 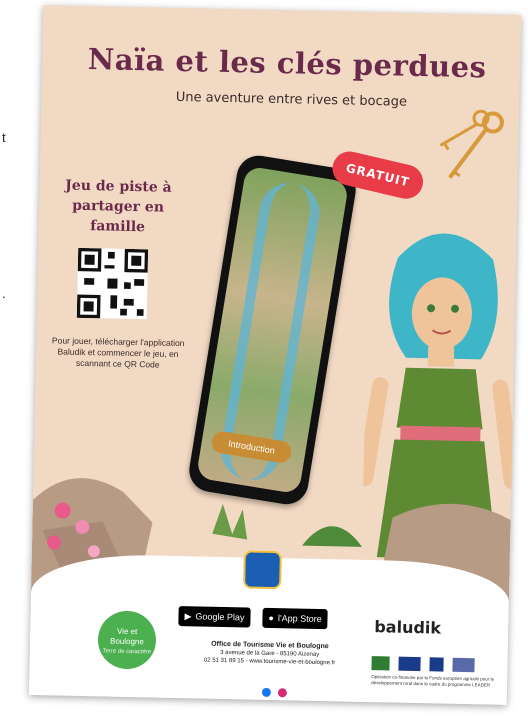 I want to click on instagram-icon, so click(x=282, y=693).